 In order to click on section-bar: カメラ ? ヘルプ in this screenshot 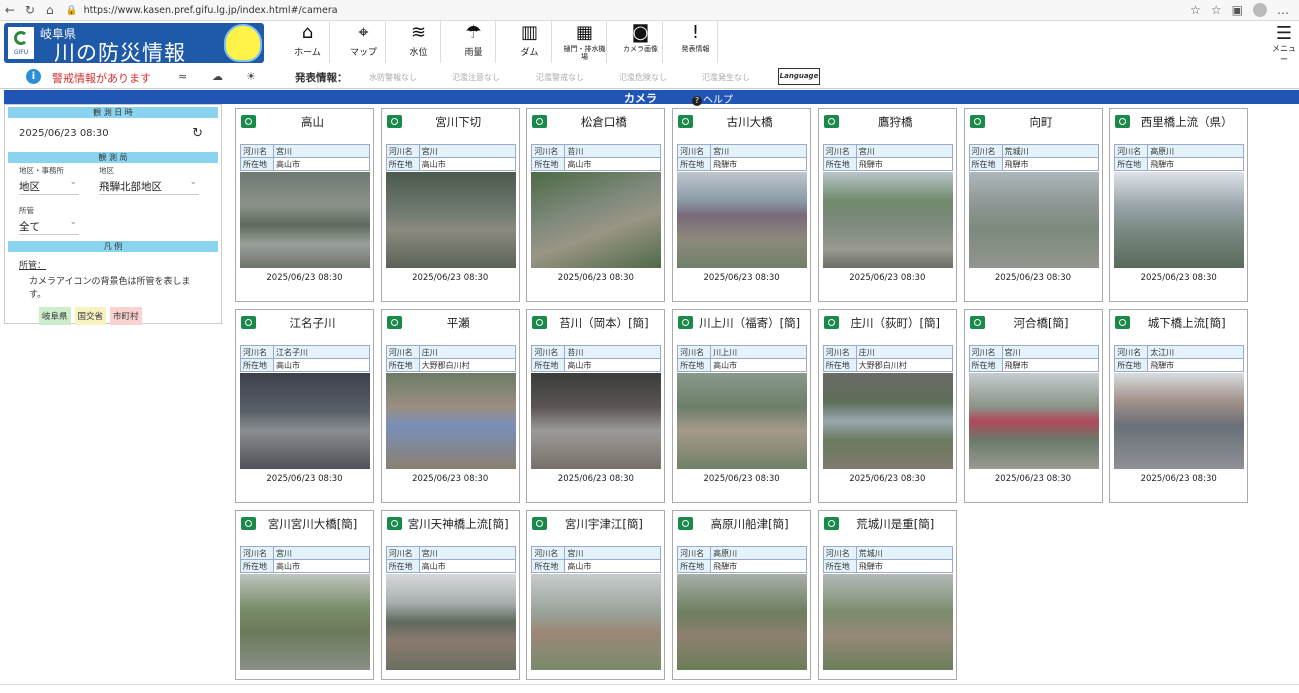, I will do `click(651, 98)`.